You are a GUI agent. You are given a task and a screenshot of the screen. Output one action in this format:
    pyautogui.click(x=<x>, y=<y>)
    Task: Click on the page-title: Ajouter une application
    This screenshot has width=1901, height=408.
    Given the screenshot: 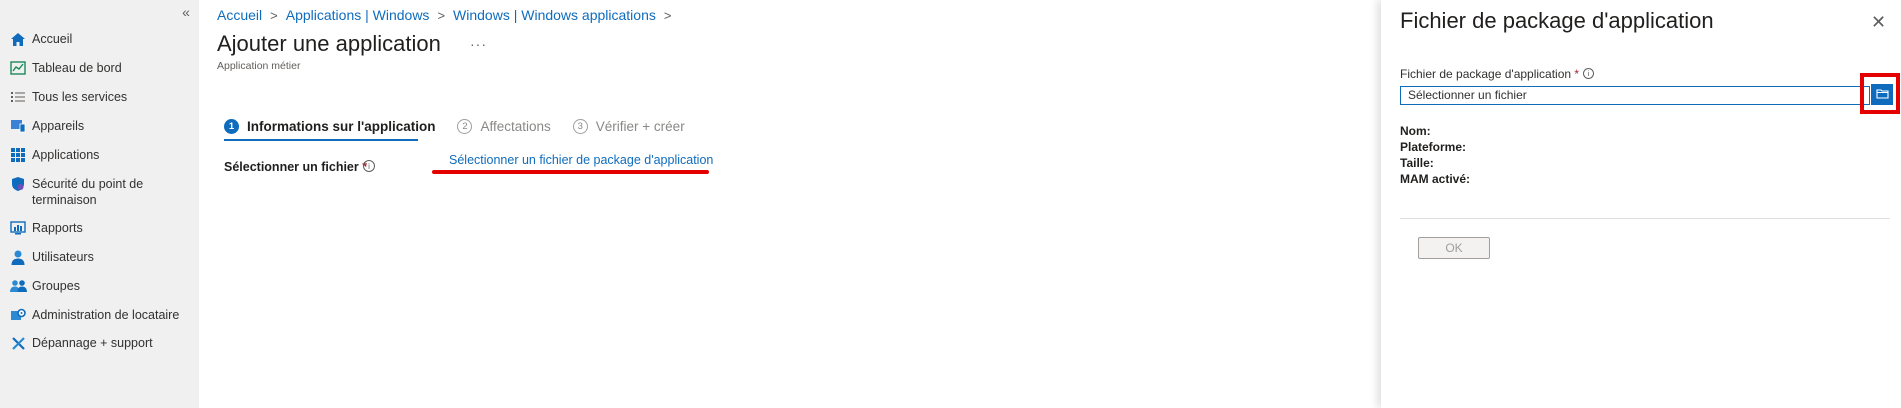 What is the action you would take?
    pyautogui.click(x=329, y=43)
    